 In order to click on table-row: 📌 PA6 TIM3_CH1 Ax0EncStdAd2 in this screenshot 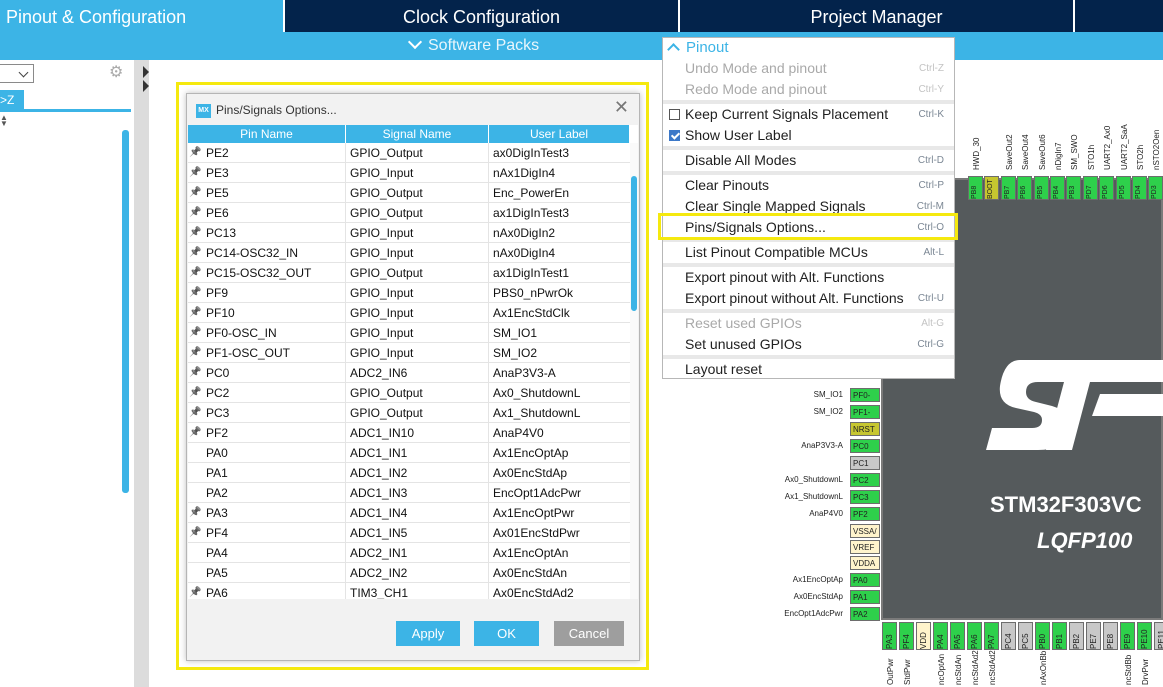, I will do `click(409, 591)`.